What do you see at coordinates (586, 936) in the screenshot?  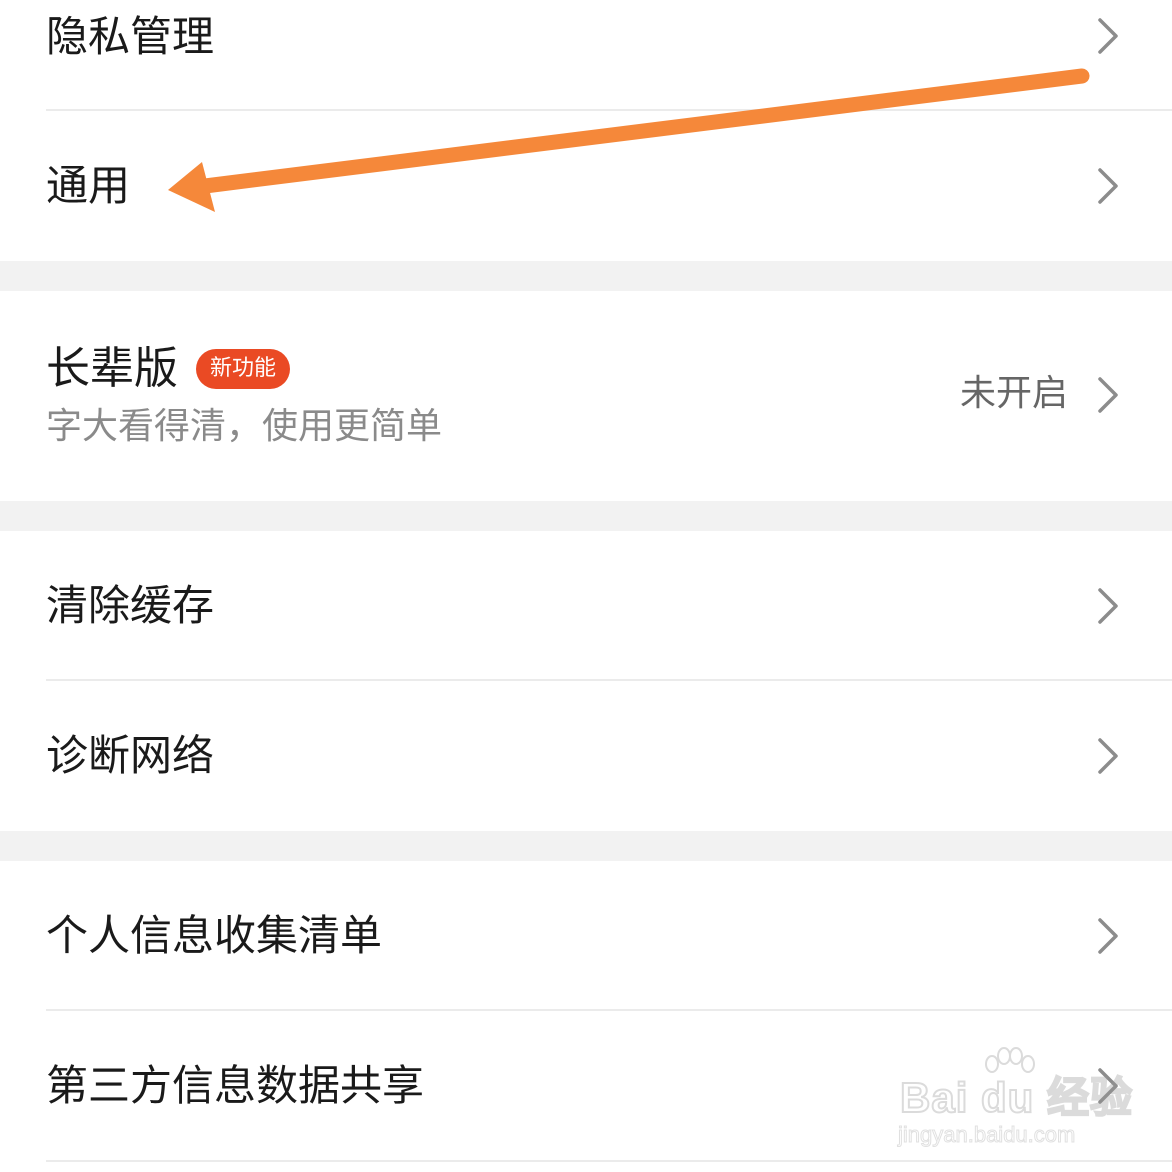 I see `settings-item-personal-info-list: 个人信息收集清单` at bounding box center [586, 936].